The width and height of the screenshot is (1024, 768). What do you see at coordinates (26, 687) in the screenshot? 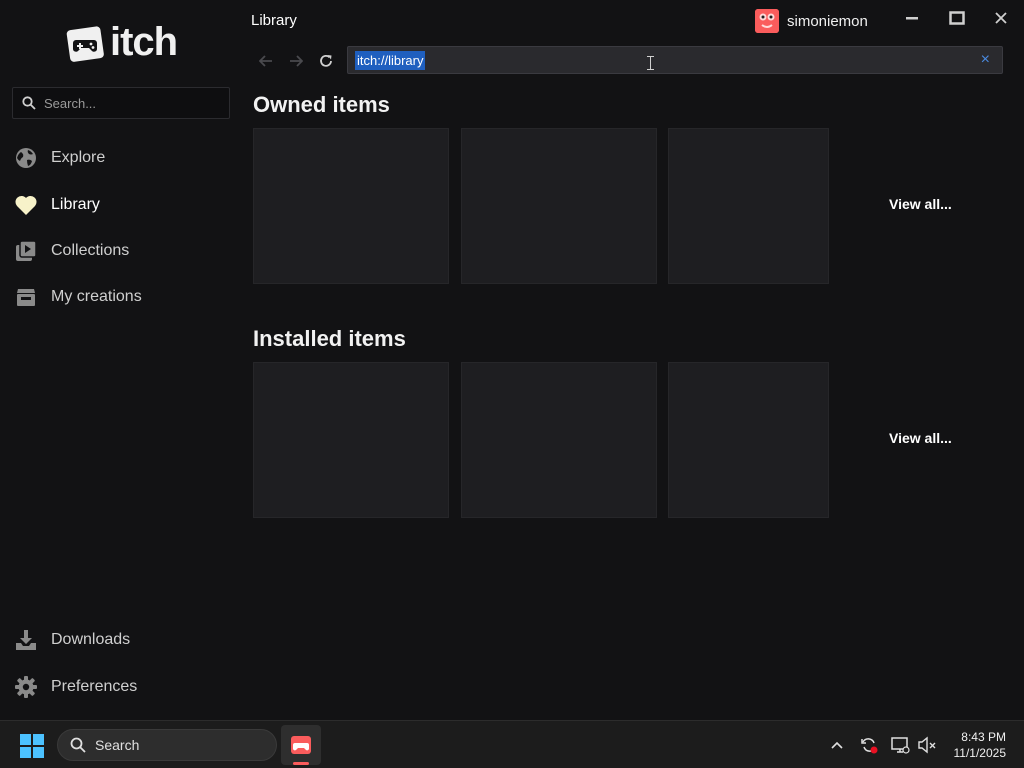
I see `gear-icon` at bounding box center [26, 687].